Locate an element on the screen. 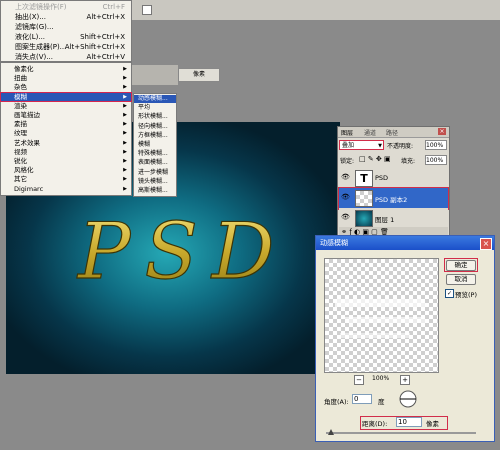 The width and height of the screenshot is (500, 450). filter-category-item: 素描 ▶ is located at coordinates (66, 124).